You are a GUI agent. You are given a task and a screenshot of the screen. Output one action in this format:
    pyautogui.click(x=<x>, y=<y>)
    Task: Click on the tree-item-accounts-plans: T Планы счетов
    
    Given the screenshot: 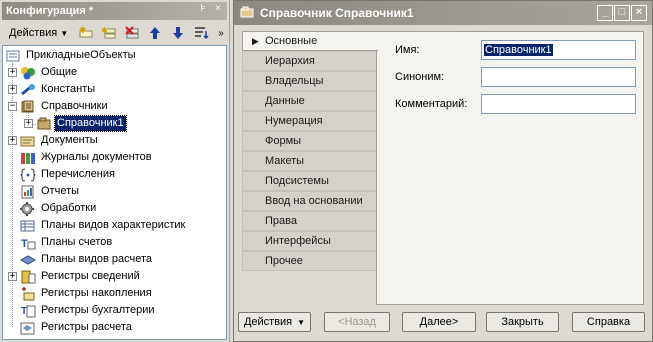 What is the action you would take?
    pyautogui.click(x=61, y=242)
    